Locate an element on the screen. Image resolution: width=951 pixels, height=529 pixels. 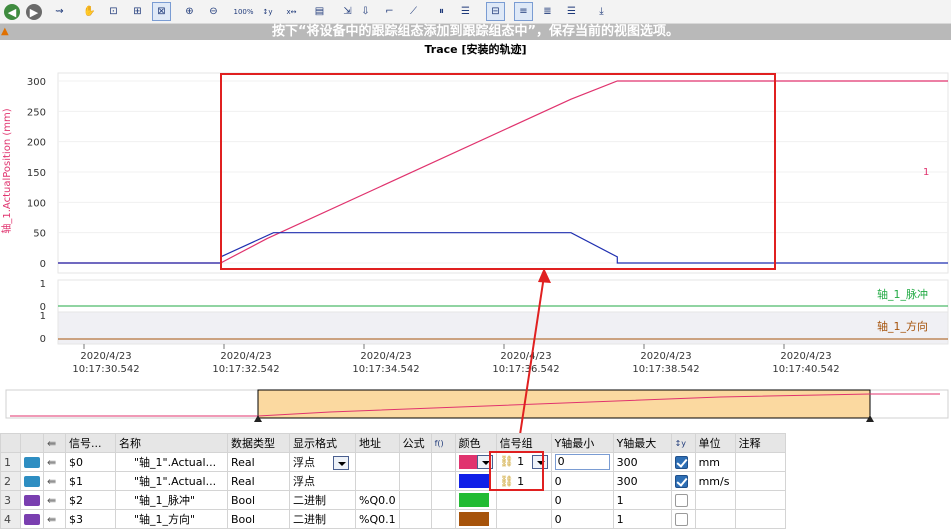
hdr-comment: 注释 is located at coordinates (760, 443).